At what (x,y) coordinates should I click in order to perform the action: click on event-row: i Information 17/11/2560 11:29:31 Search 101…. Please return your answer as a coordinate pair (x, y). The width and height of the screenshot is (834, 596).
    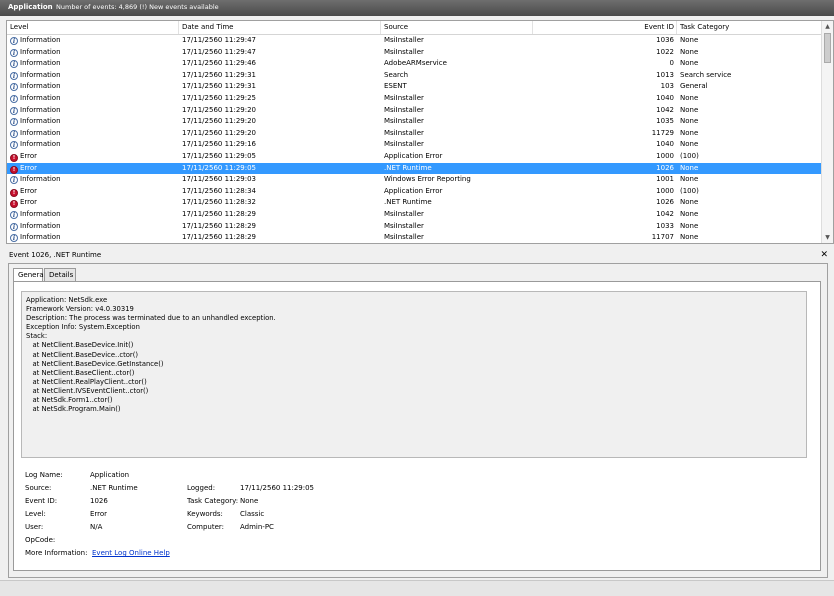
    Looking at the image, I should click on (415, 76).